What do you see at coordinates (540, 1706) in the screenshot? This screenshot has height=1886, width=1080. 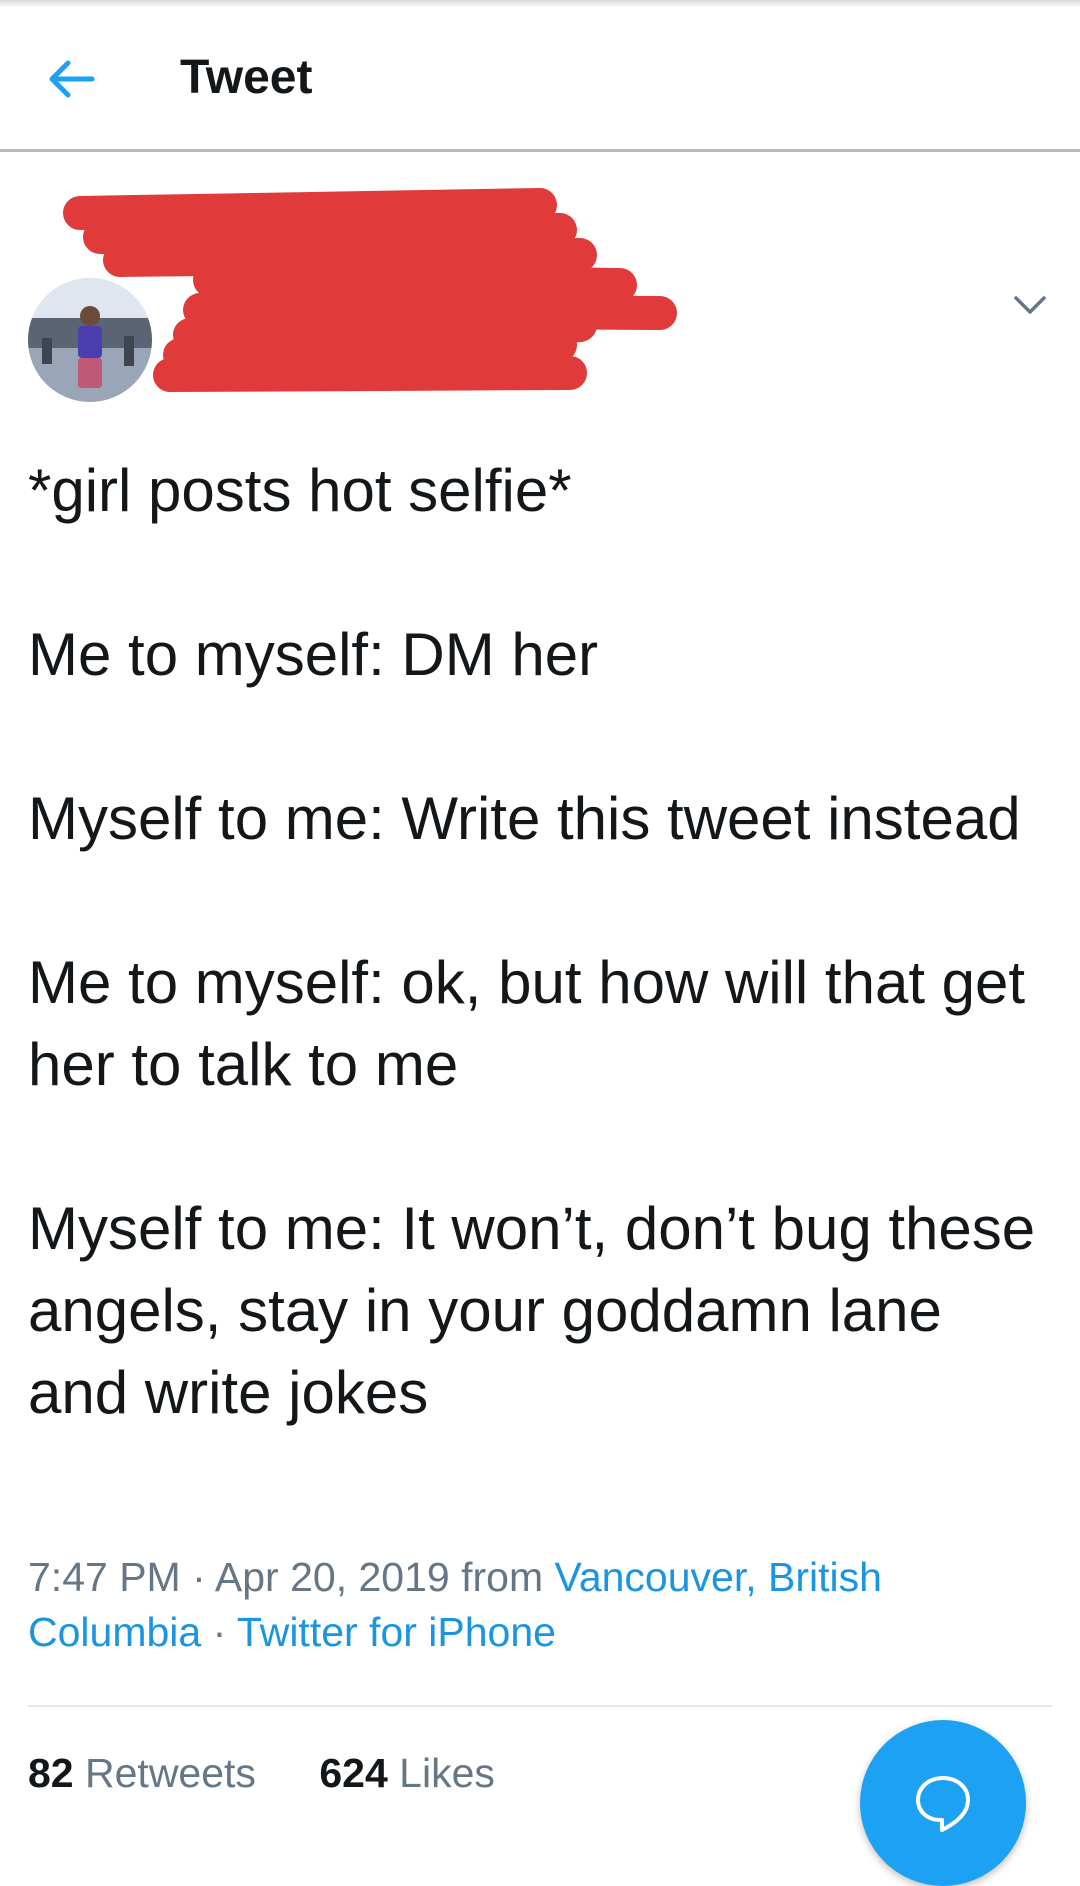 I see `divider` at bounding box center [540, 1706].